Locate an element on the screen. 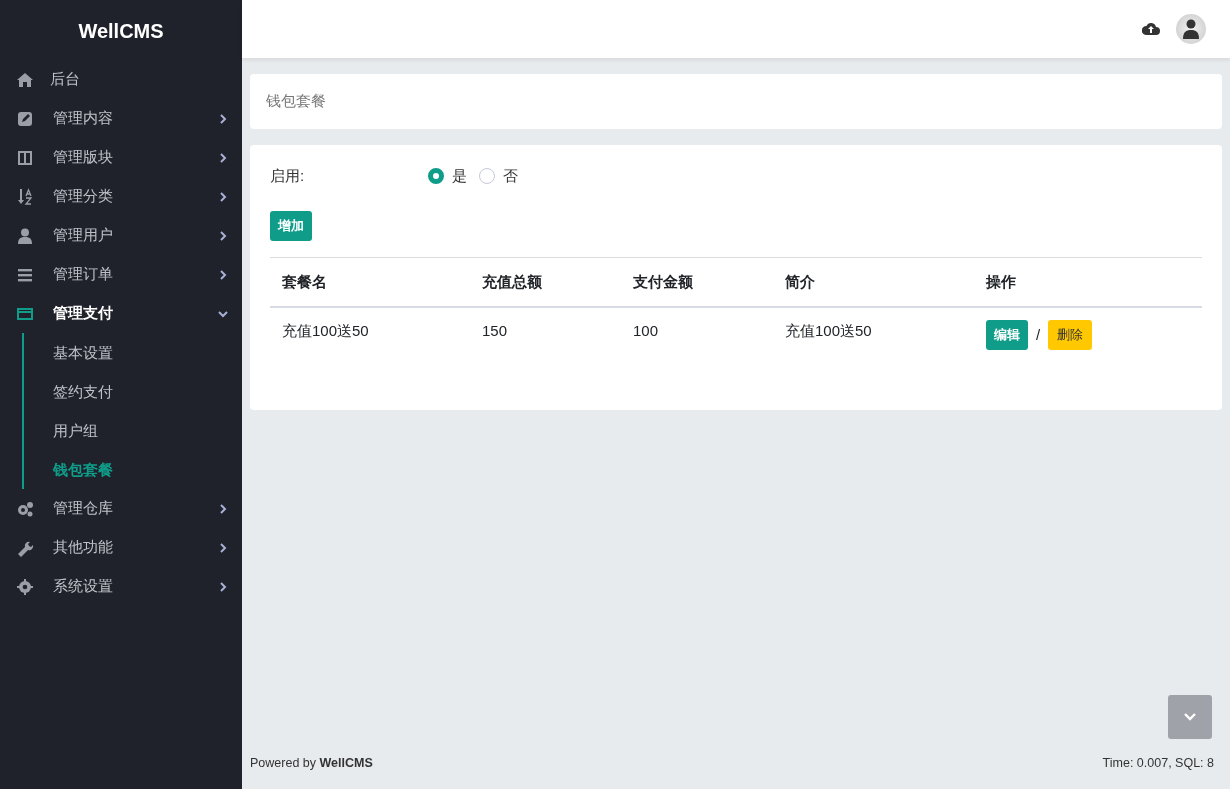 The image size is (1230, 789). sidebar-item: 后台 is located at coordinates (121, 79).